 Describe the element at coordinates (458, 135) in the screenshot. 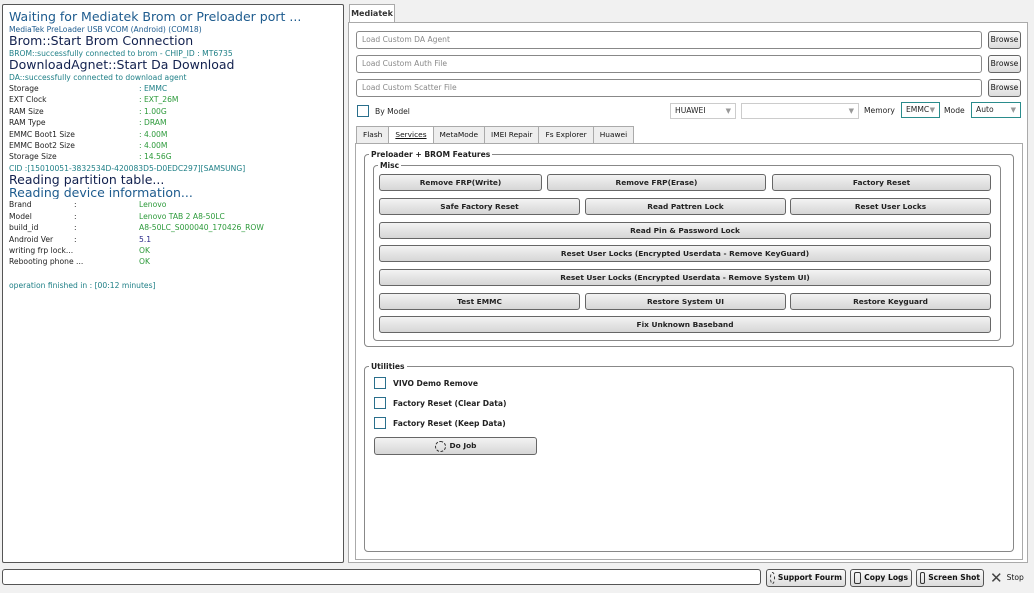

I see `tab-metamode: MetaMode` at that location.